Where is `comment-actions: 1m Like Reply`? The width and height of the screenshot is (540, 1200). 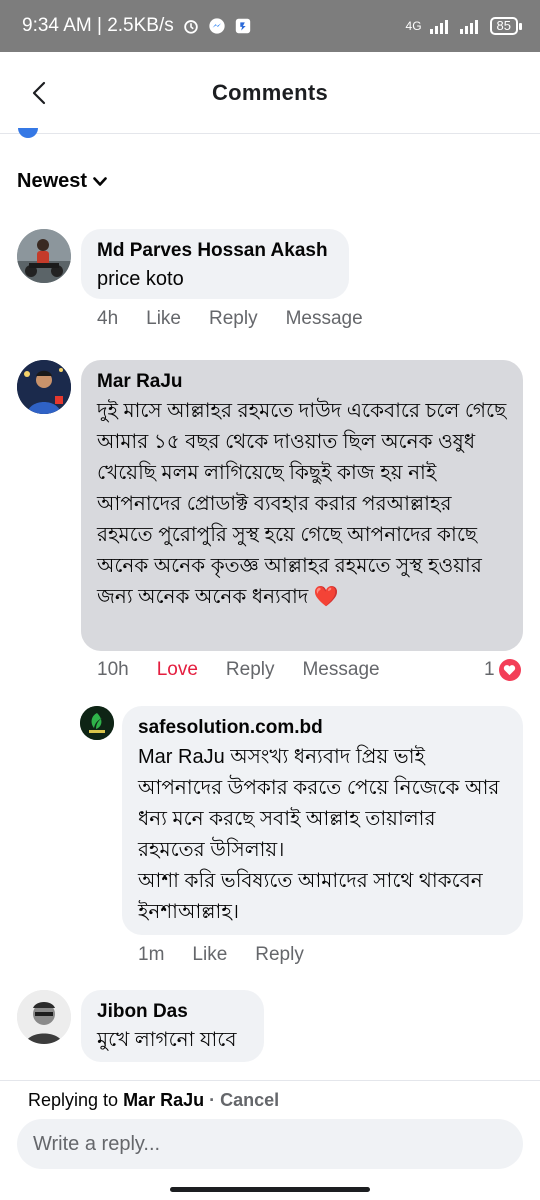
comment-actions: 1m Like Reply is located at coordinates (235, 955).